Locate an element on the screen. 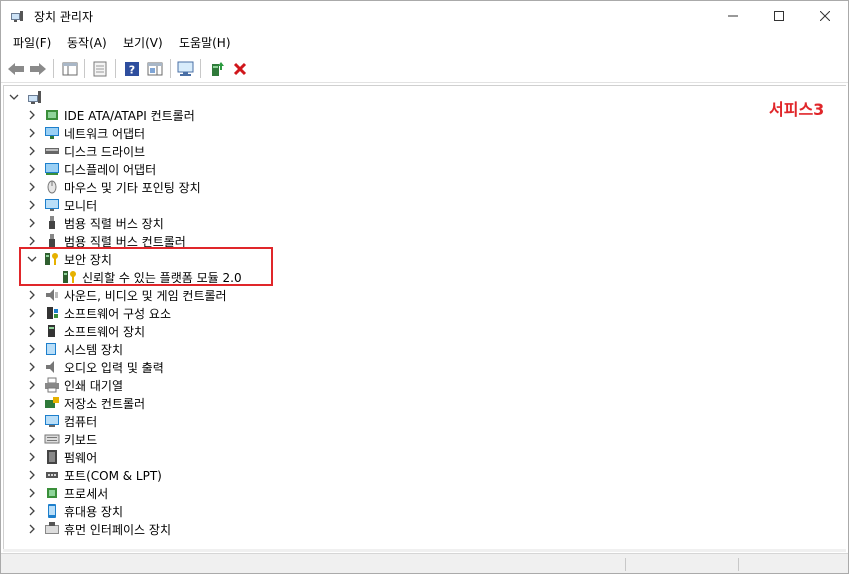 The height and width of the screenshot is (574, 849). printer-icon is located at coordinates (52, 385).